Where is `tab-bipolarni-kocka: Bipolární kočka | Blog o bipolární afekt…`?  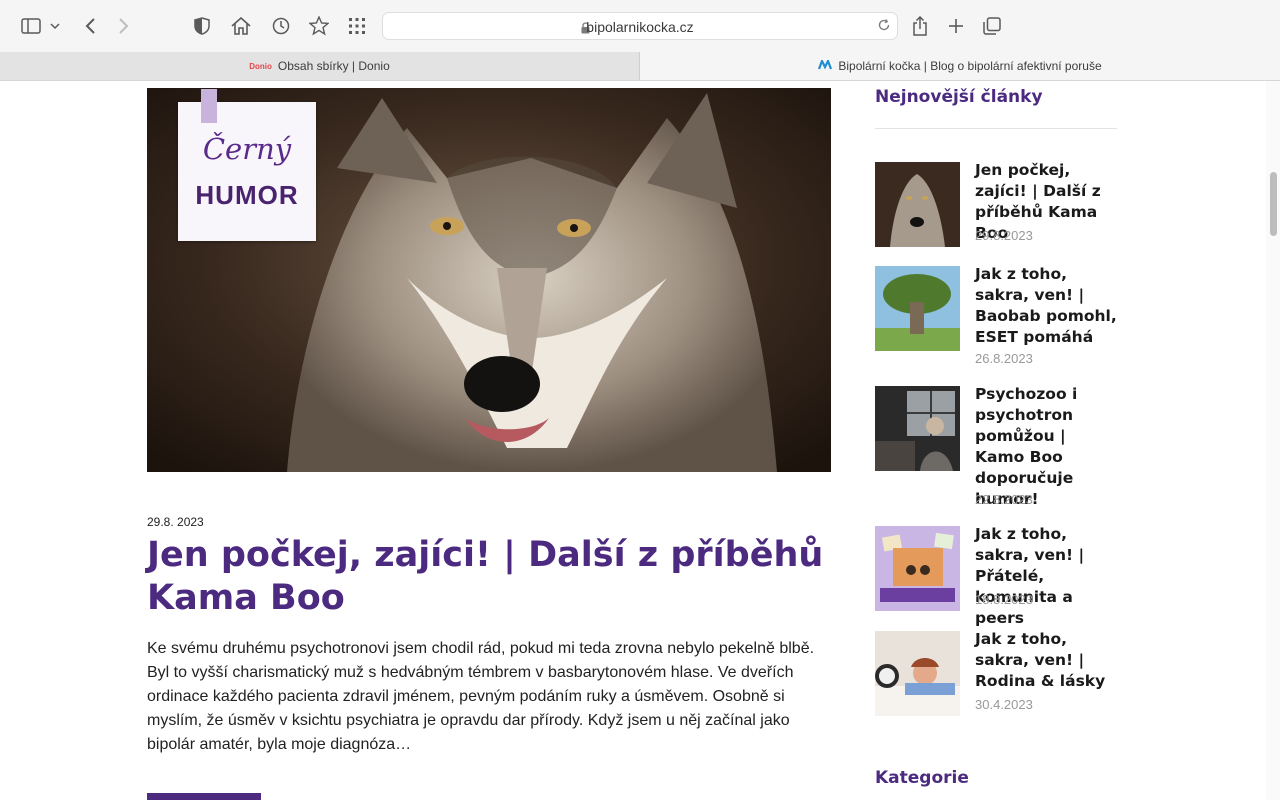 tab-bipolarni-kocka: Bipolární kočka | Blog o bipolární afekt… is located at coordinates (960, 66).